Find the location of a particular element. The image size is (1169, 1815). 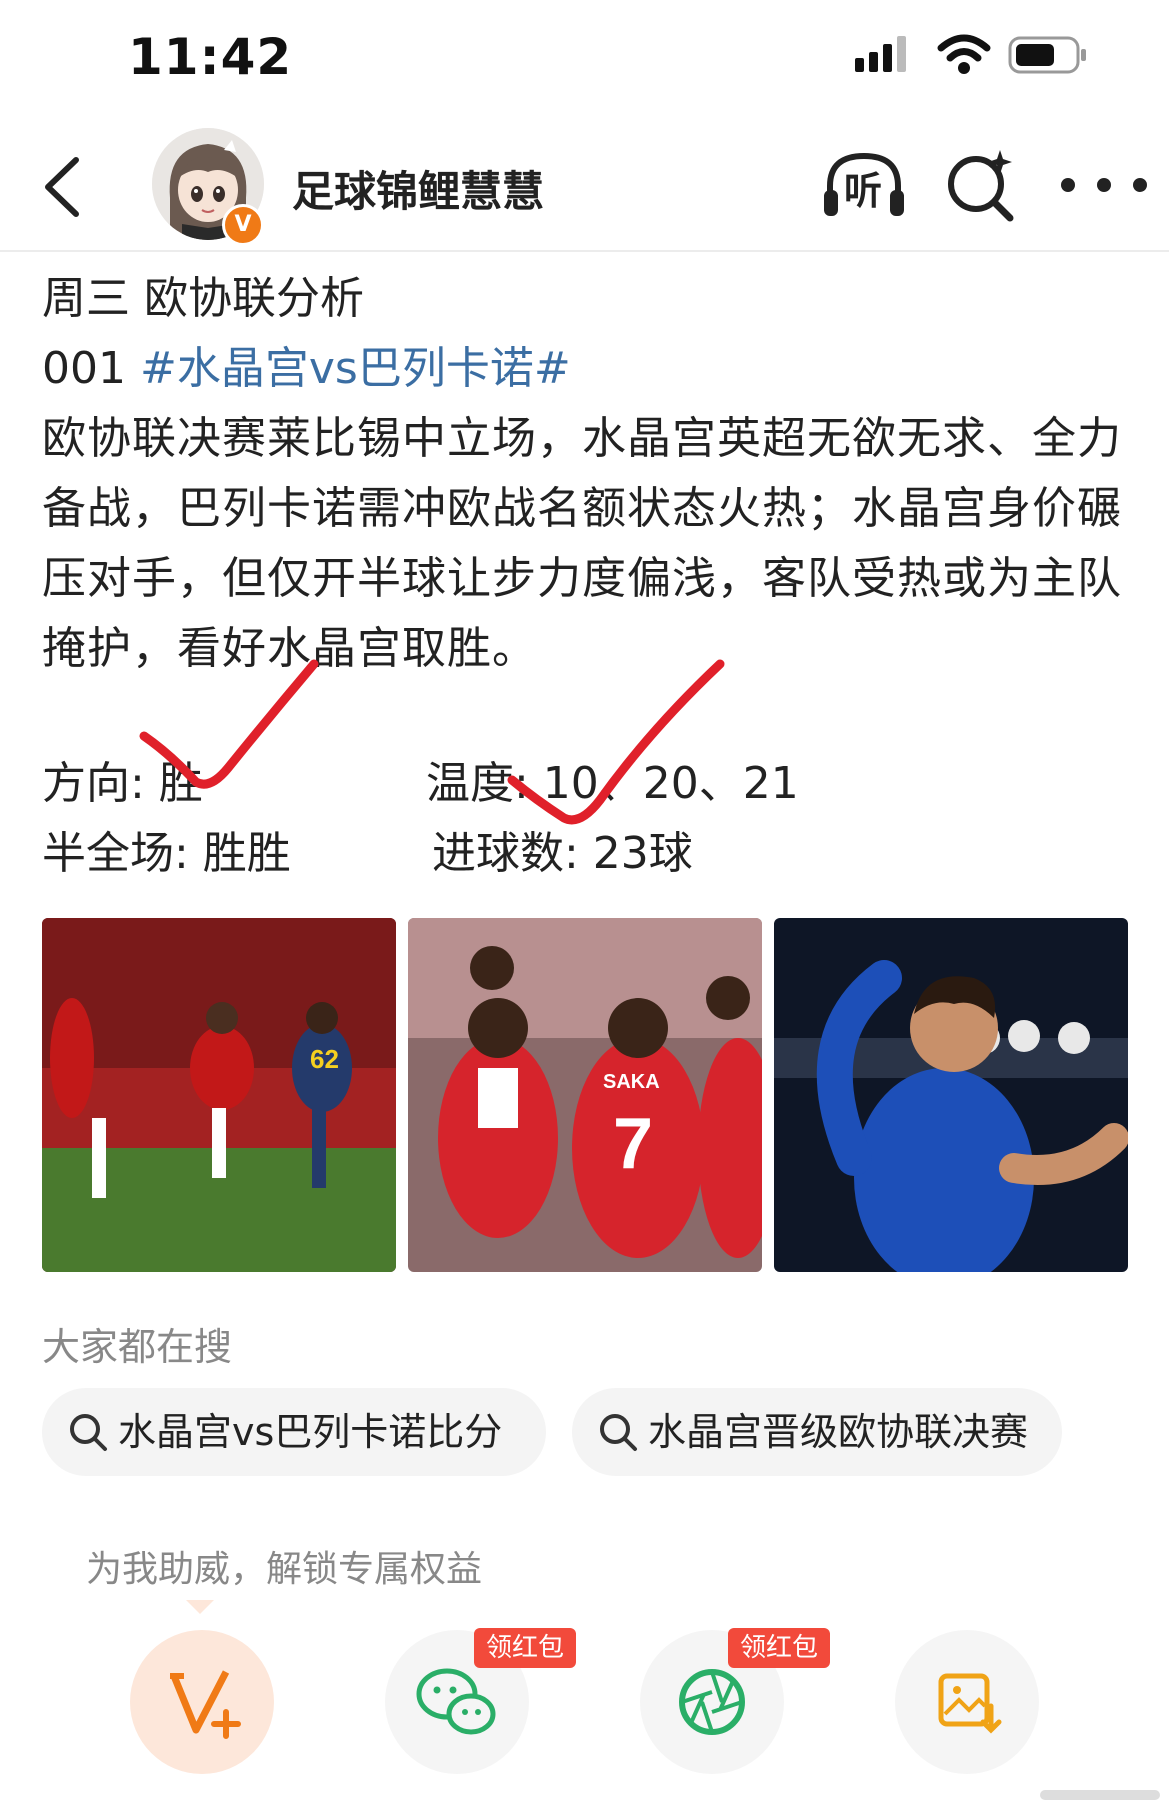

red-packet-badge-2: 领红包 is located at coordinates (779, 1648).